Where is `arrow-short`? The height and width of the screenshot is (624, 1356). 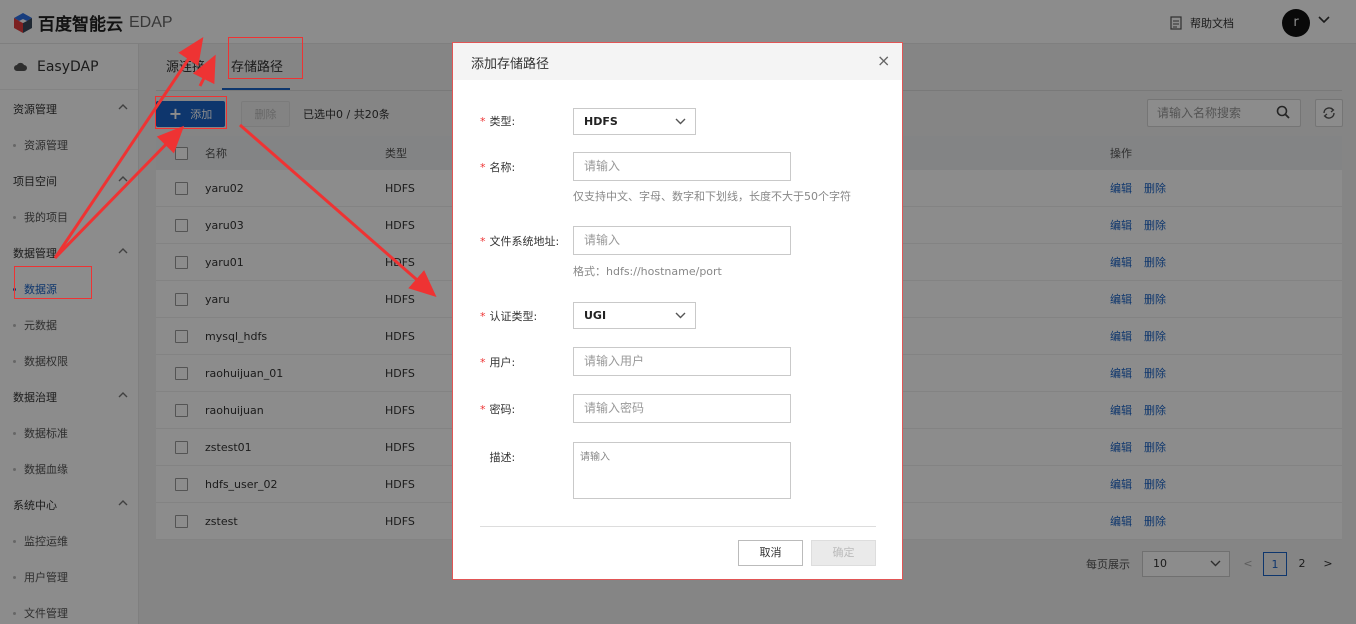
arrow-short is located at coordinates (204, 70).